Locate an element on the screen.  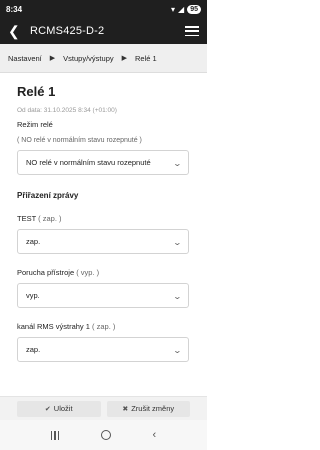
field-label-device-fault: Porucha přístroje ( vyp. ) is located at coordinates (103, 272).